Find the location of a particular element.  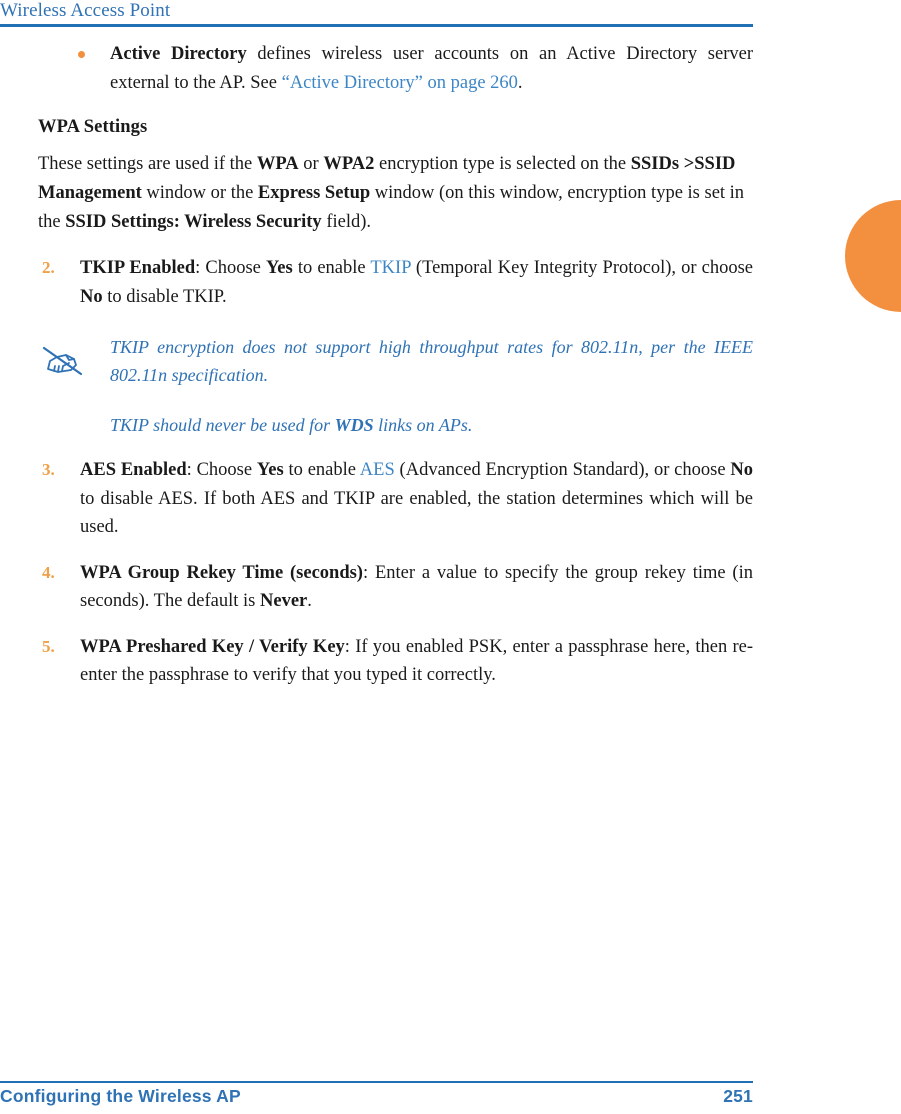

footer-rule is located at coordinates (376, 1082).